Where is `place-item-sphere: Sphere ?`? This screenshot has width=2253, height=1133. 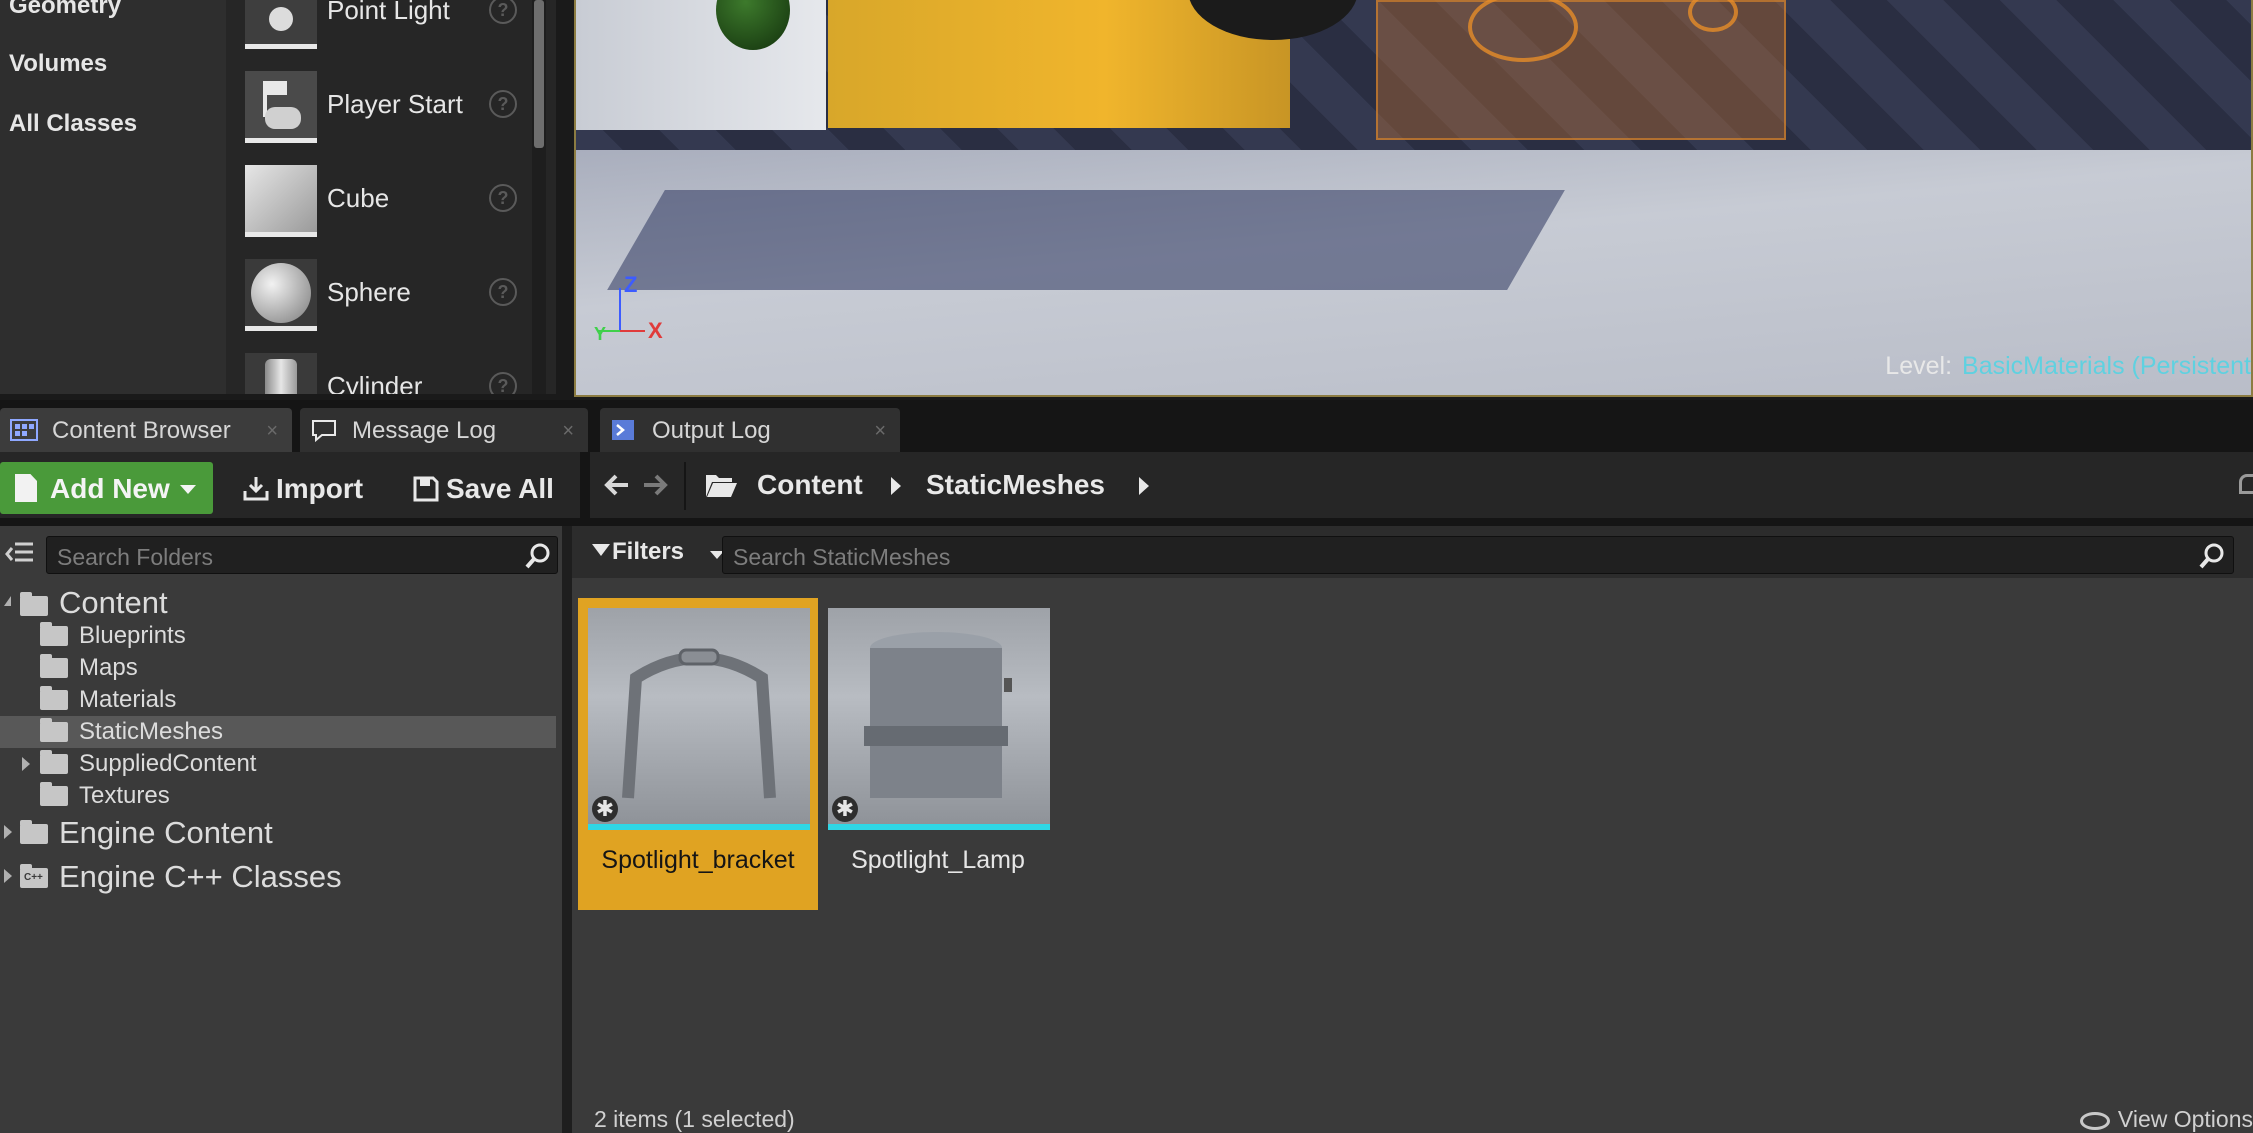
place-item-sphere: Sphere ? is located at coordinates (381, 297).